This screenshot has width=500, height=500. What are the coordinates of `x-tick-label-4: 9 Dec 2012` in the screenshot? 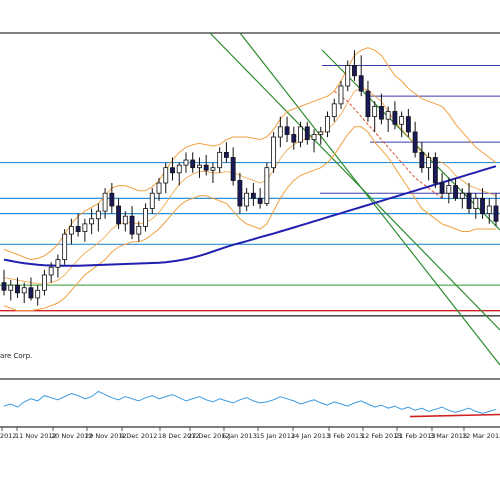 It's located at (138, 436).